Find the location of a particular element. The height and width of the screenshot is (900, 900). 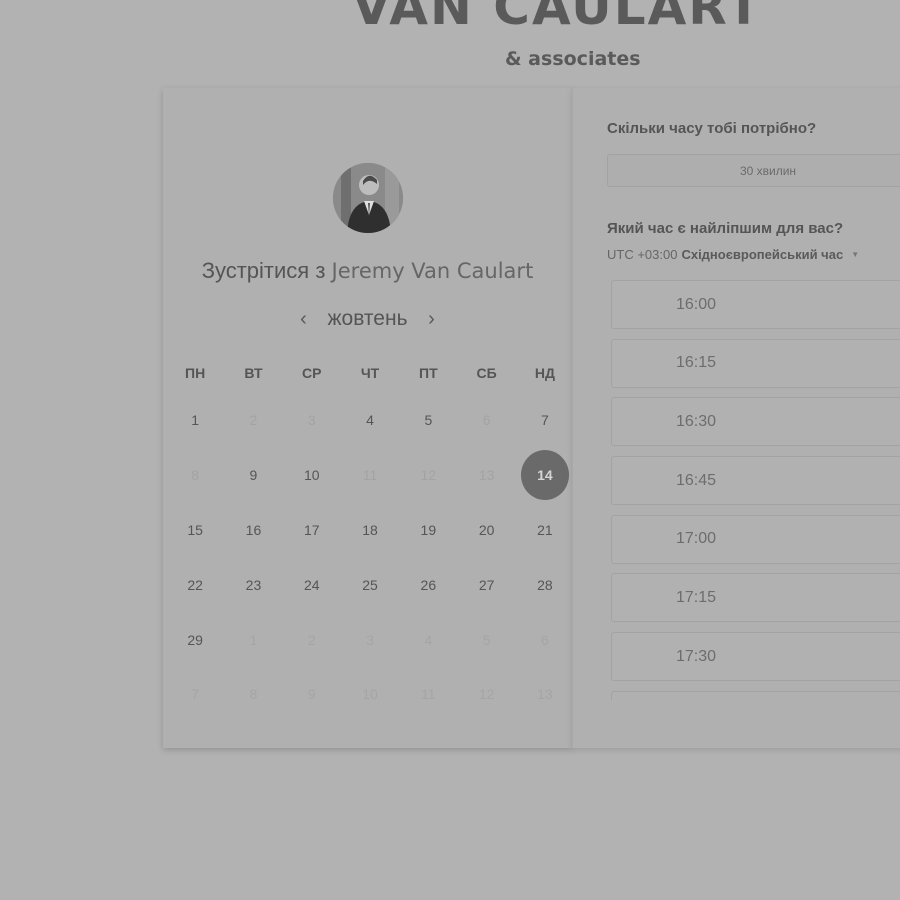

calendar-day-number: 26 is located at coordinates (428, 584).